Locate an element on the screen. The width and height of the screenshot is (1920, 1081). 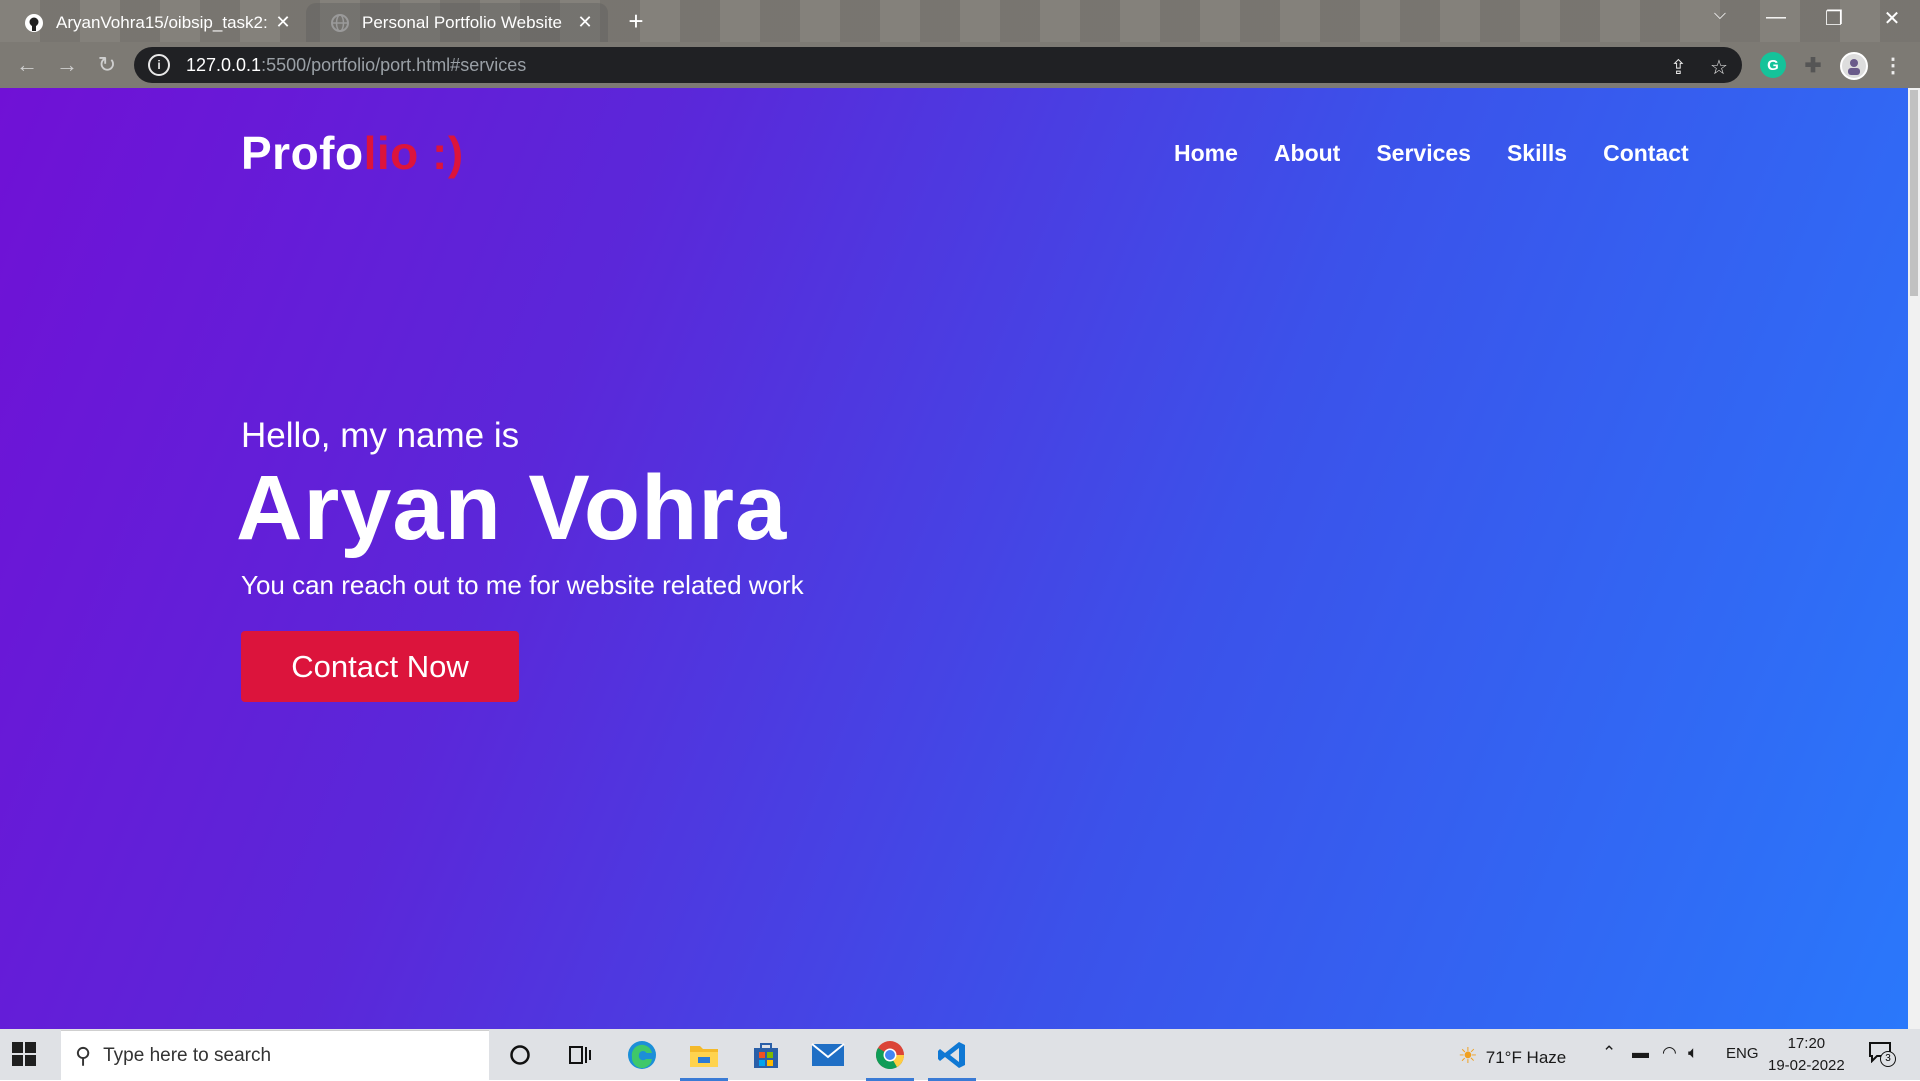
browser-tab-github: AryanVohra15/oibsip_task2: Crea ✕ is located at coordinates (153, 22).